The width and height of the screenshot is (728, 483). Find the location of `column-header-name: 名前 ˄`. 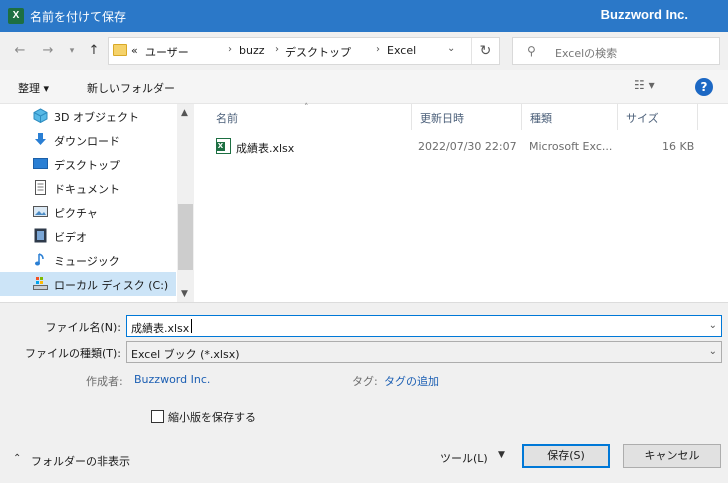

column-header-name: 名前 ˄ is located at coordinates (310, 116).